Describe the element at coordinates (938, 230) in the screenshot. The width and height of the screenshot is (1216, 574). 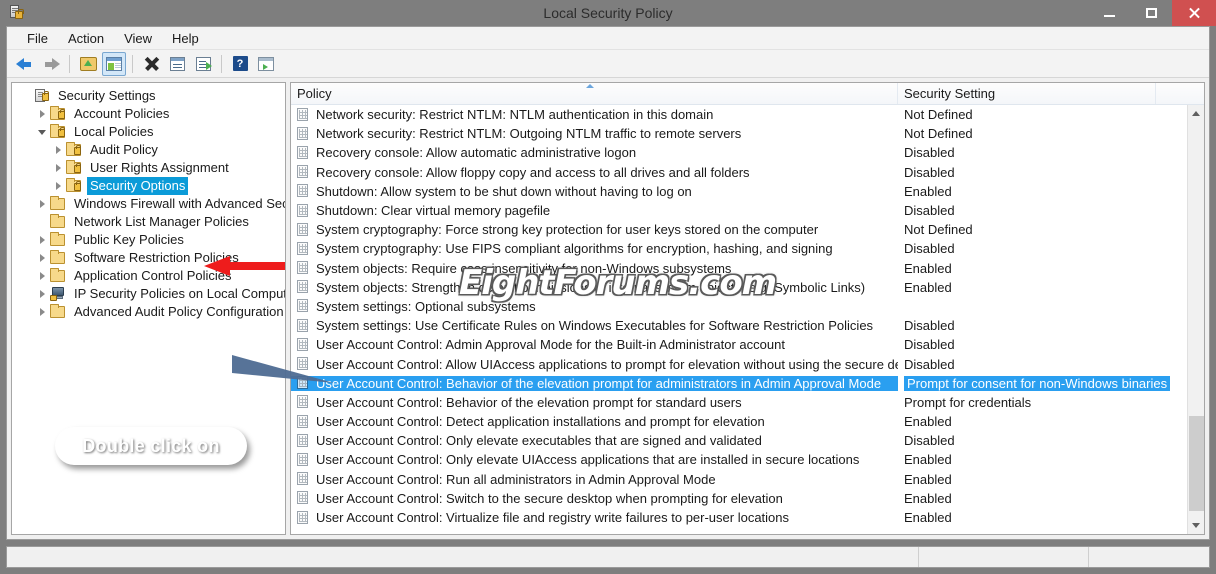
I see `security-setting-value: Not Defined` at that location.